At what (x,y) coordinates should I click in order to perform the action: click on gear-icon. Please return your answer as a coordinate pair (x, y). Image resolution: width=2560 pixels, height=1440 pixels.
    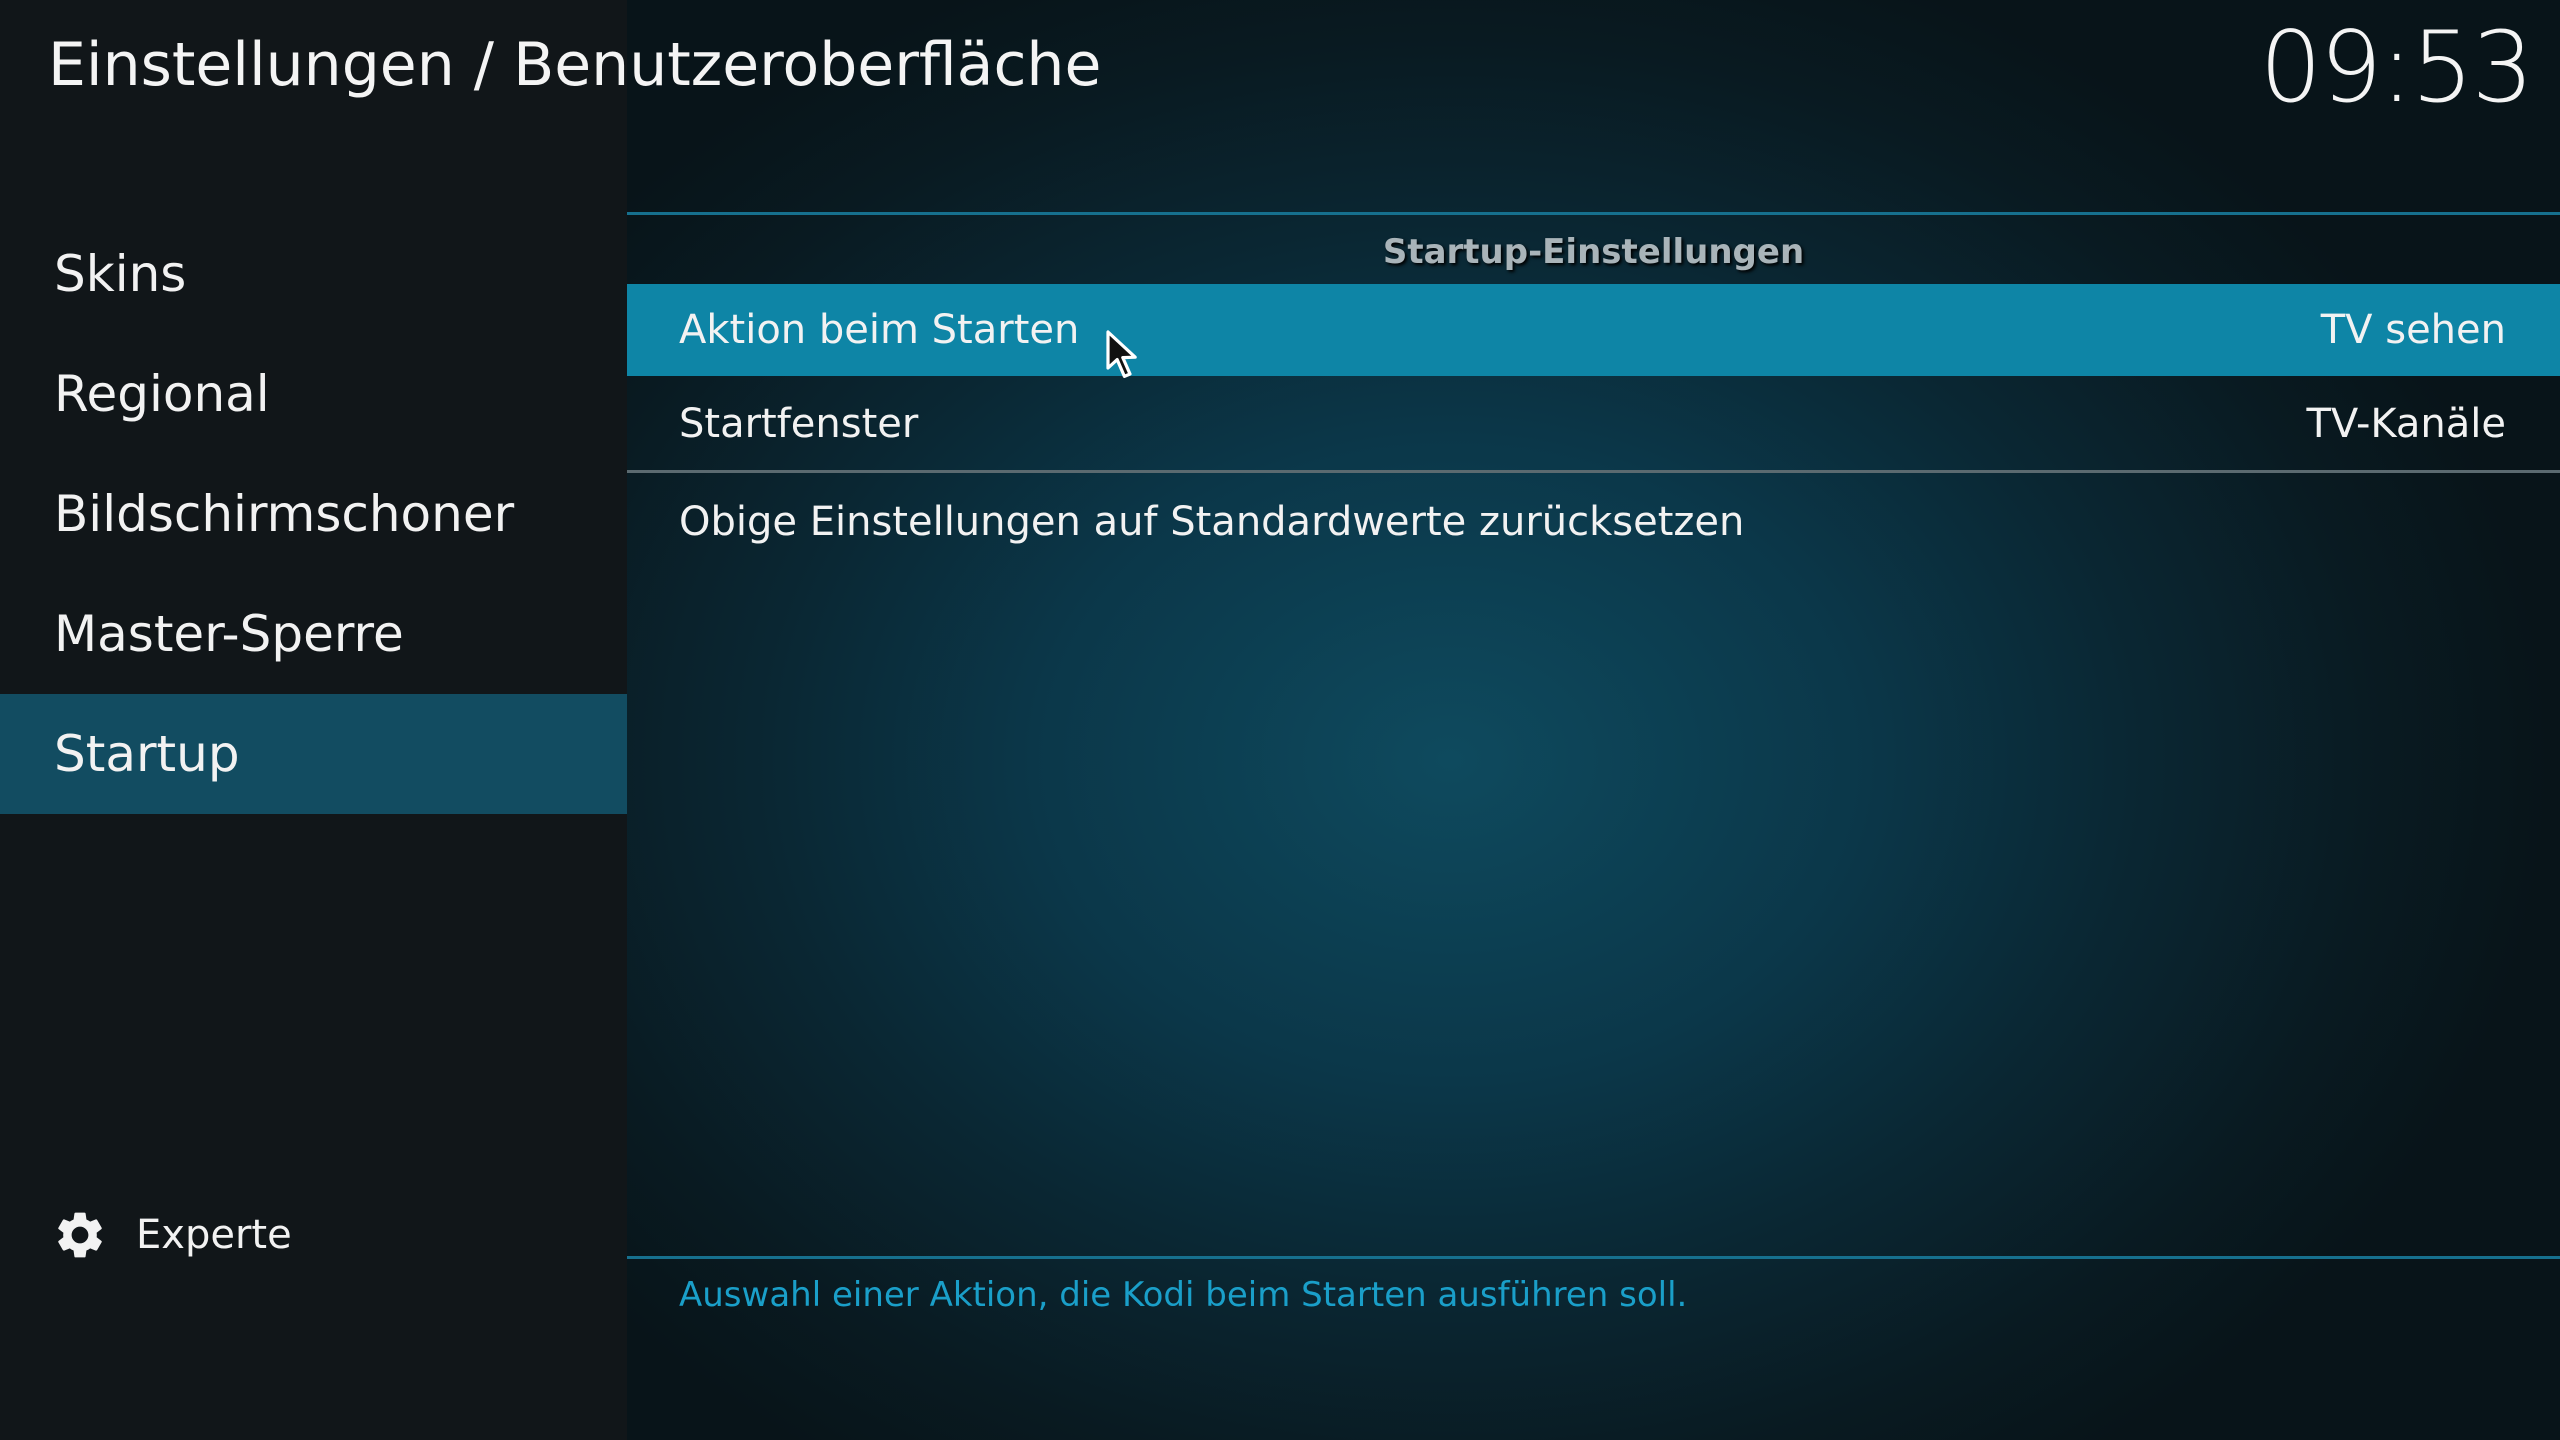
    Looking at the image, I should click on (80, 1235).